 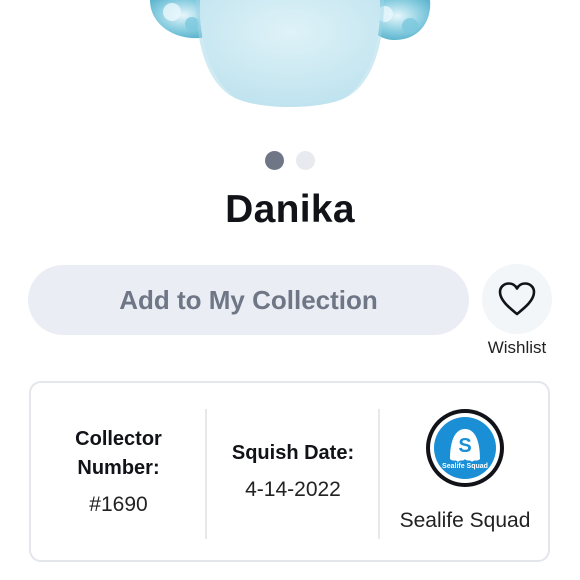 I want to click on plush-image, so click(x=290, y=53).